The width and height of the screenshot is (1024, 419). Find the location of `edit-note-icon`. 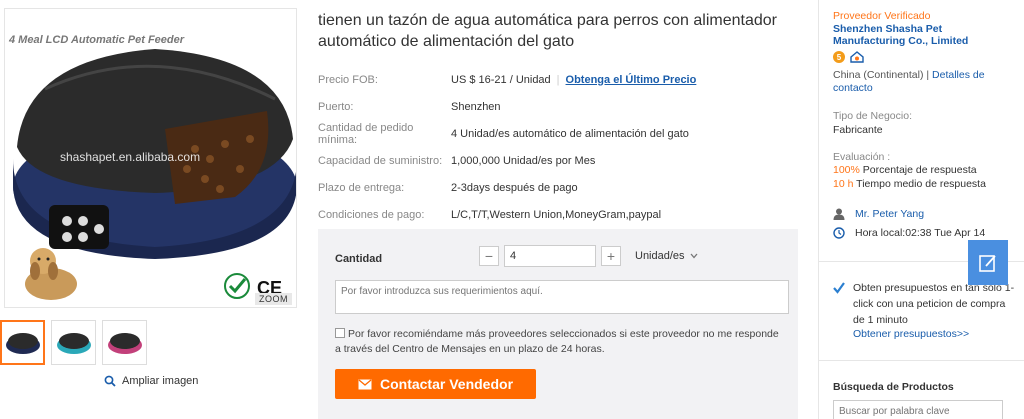

edit-note-icon is located at coordinates (987, 263).